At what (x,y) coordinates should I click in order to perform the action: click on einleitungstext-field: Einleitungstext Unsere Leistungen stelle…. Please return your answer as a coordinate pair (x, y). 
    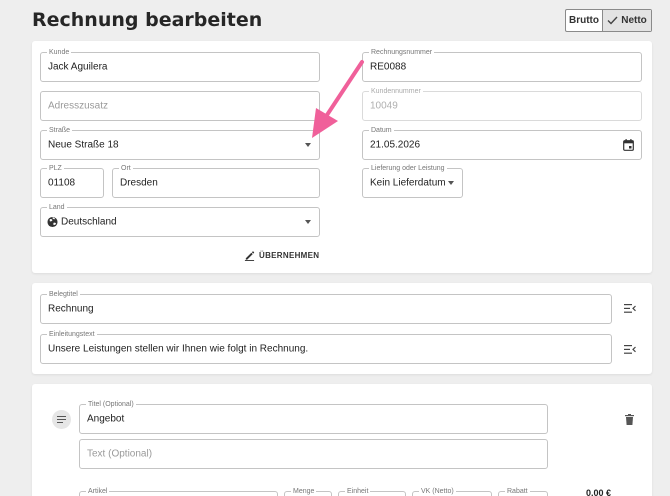
    Looking at the image, I should click on (326, 347).